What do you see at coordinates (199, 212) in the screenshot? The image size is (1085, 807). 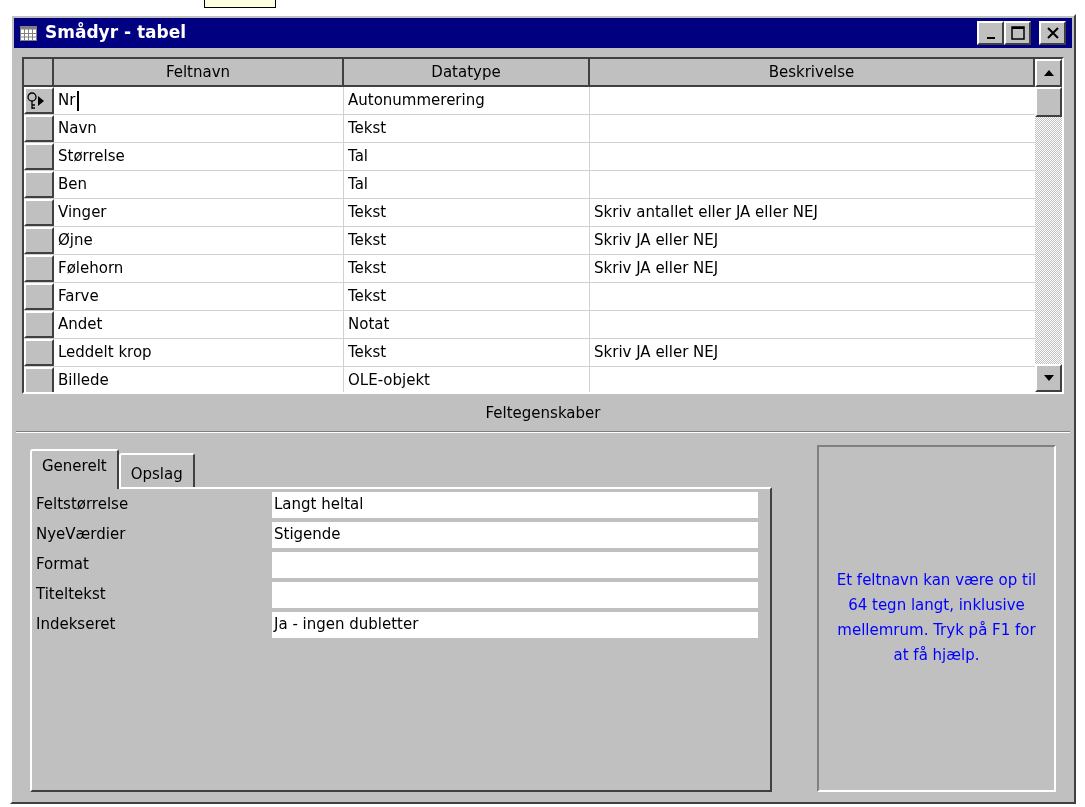 I see `table-cell: Vinger` at bounding box center [199, 212].